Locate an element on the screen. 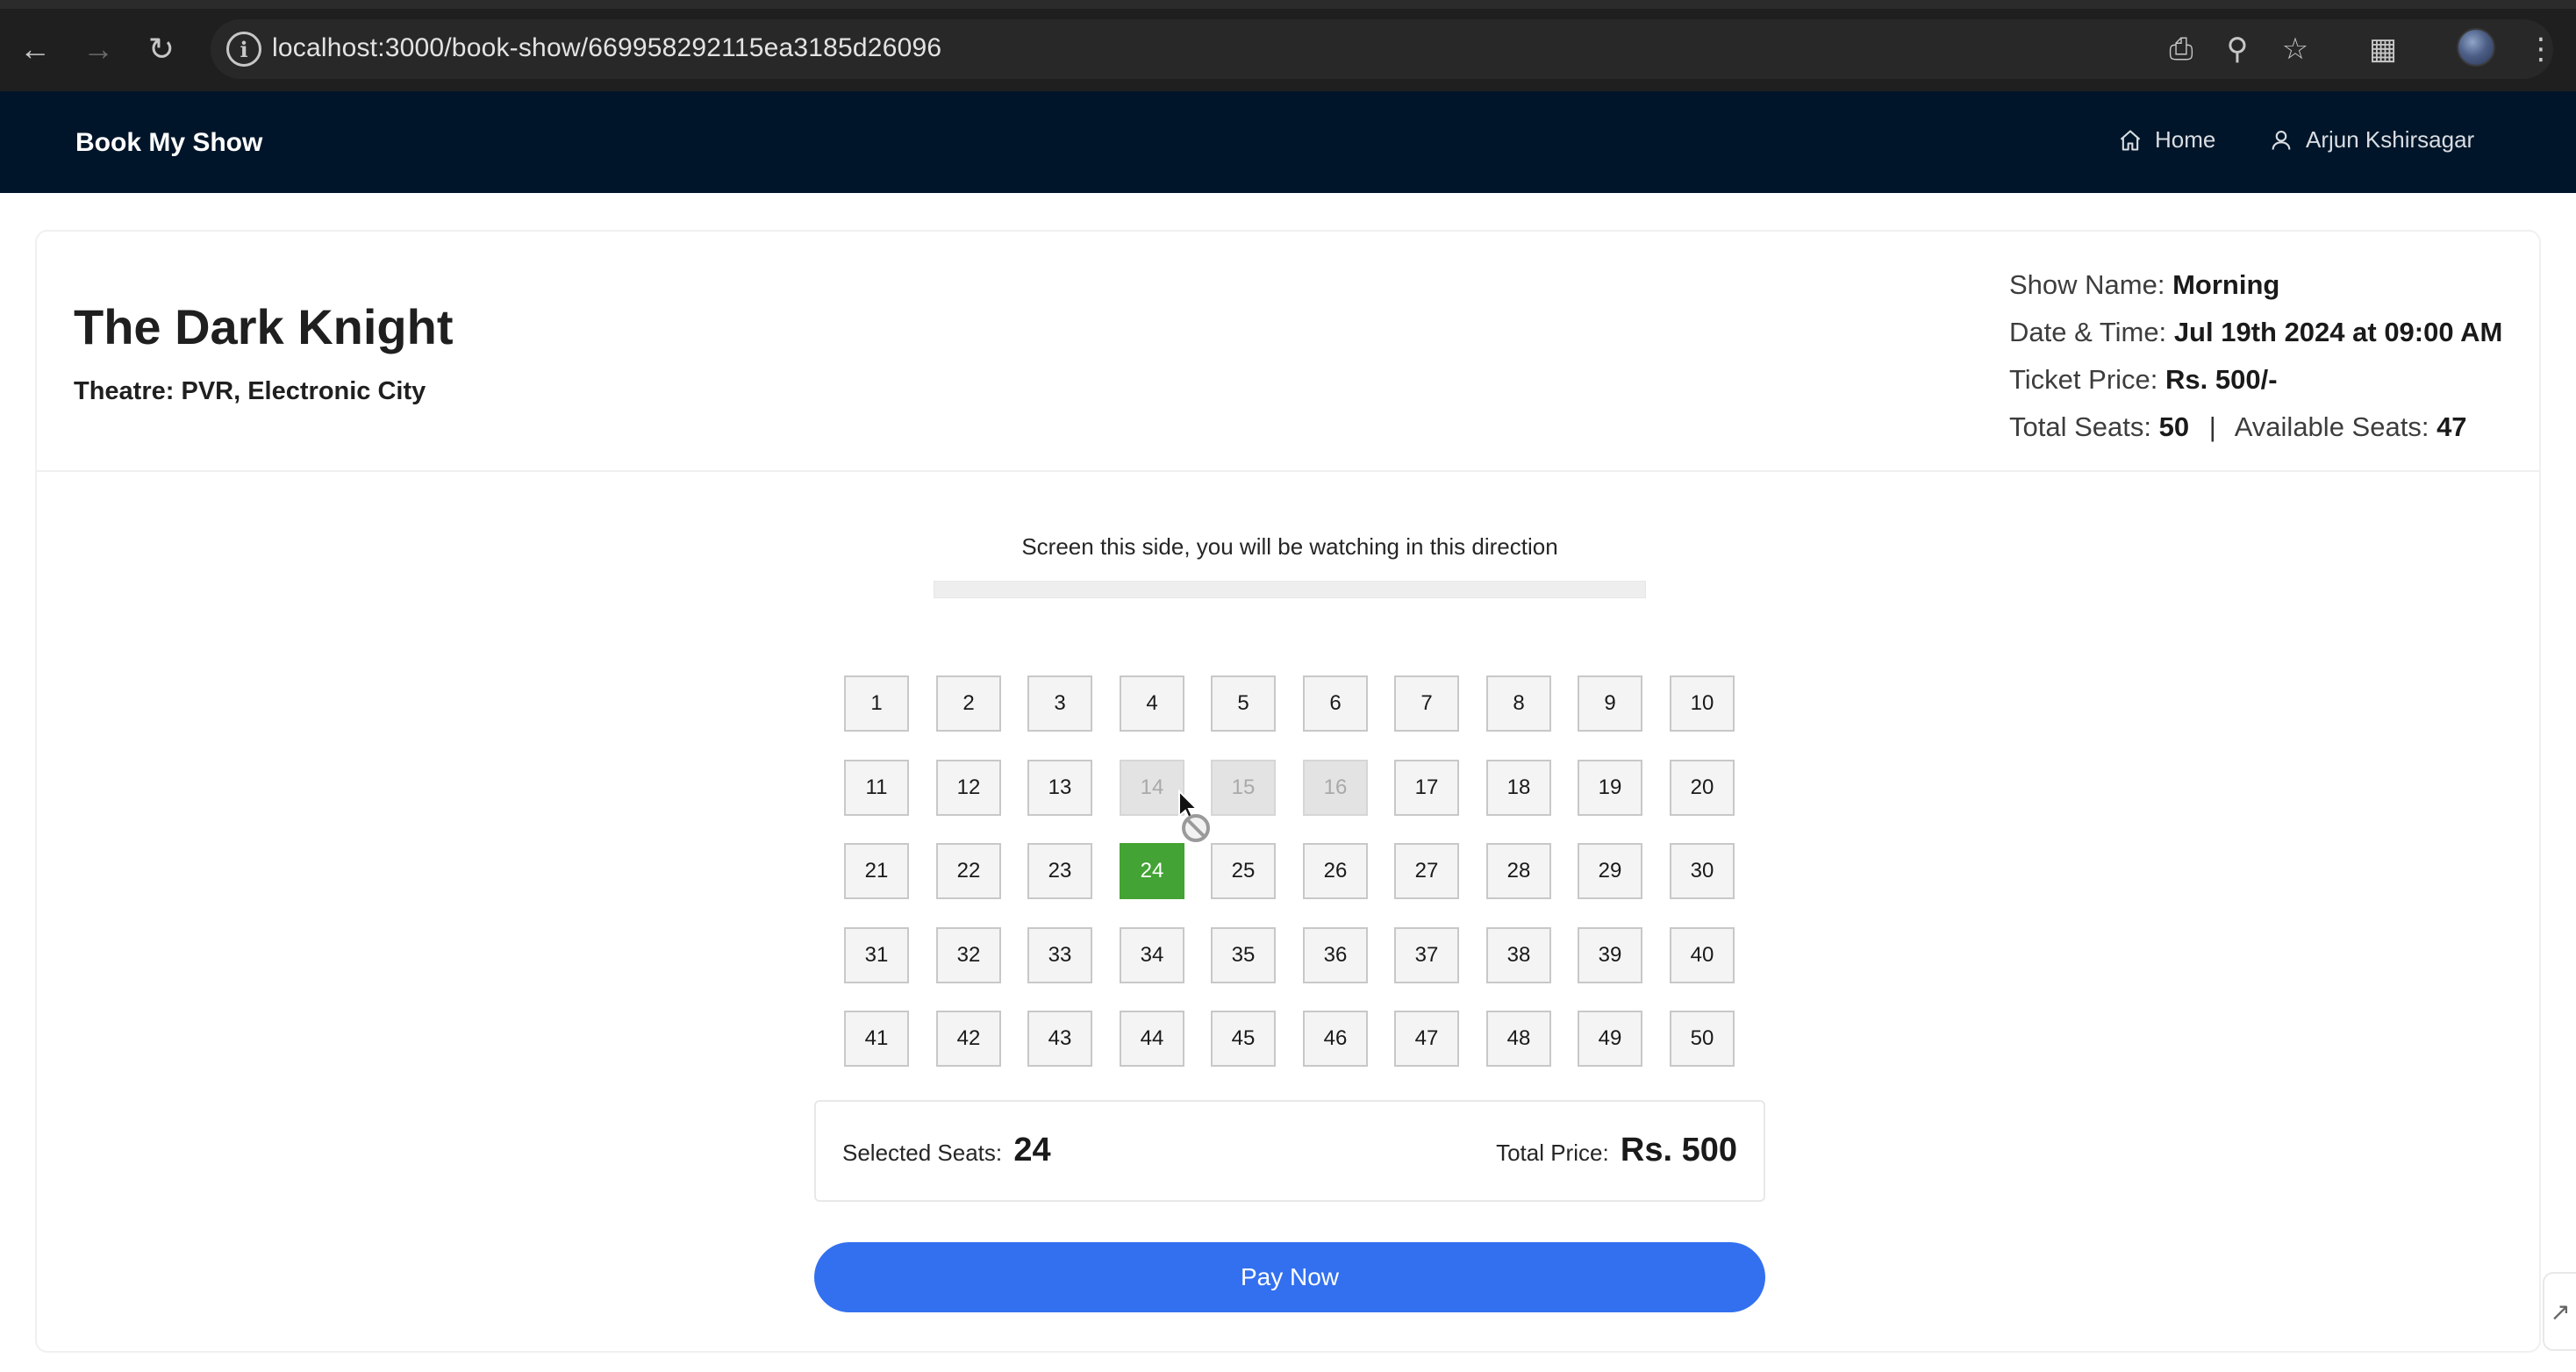 This screenshot has height=1372, width=2576. selected-seats-value: 24 is located at coordinates (1032, 1150).